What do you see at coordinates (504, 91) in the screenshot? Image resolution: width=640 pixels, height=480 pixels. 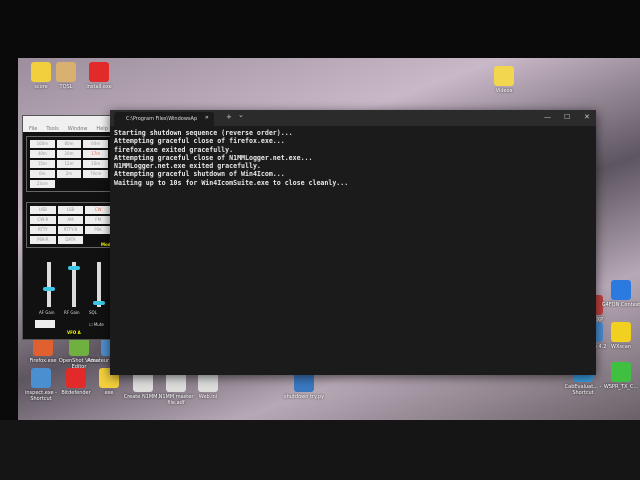 I see `desktop-icon-label: Videos` at bounding box center [504, 91].